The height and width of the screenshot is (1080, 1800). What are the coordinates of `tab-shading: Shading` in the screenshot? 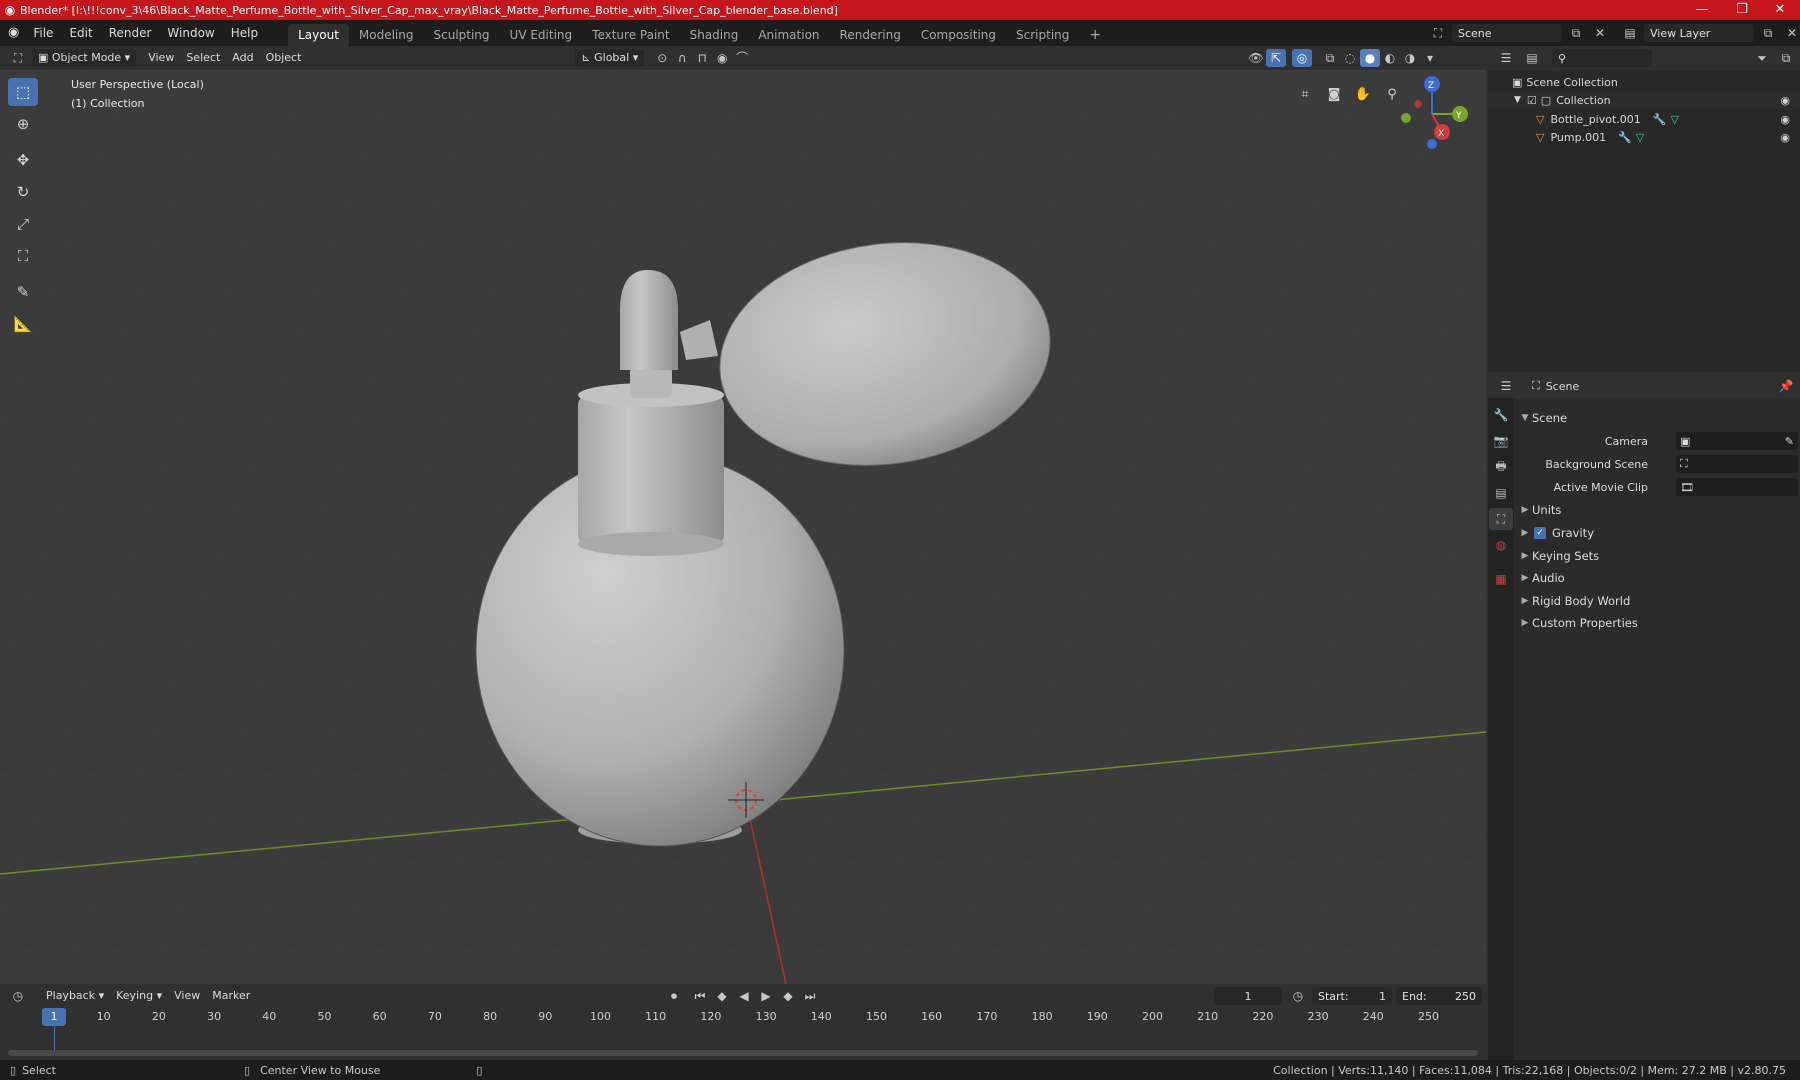 It's located at (714, 35).